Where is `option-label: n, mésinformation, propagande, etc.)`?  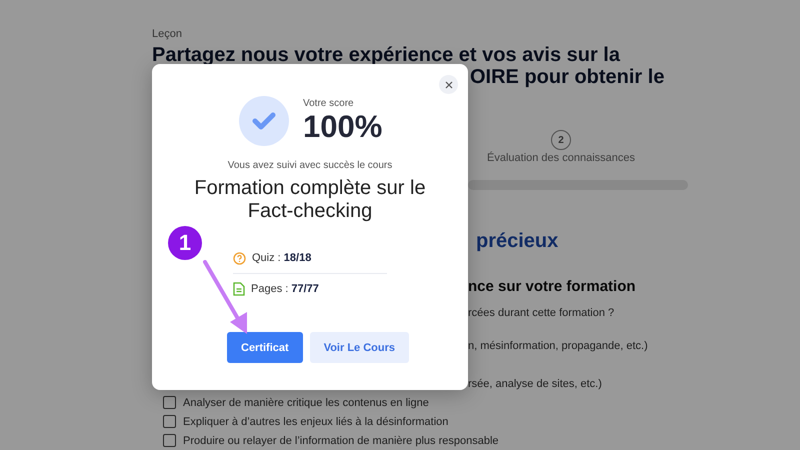 option-label: n, mésinformation, propagande, etc.) is located at coordinates (558, 346).